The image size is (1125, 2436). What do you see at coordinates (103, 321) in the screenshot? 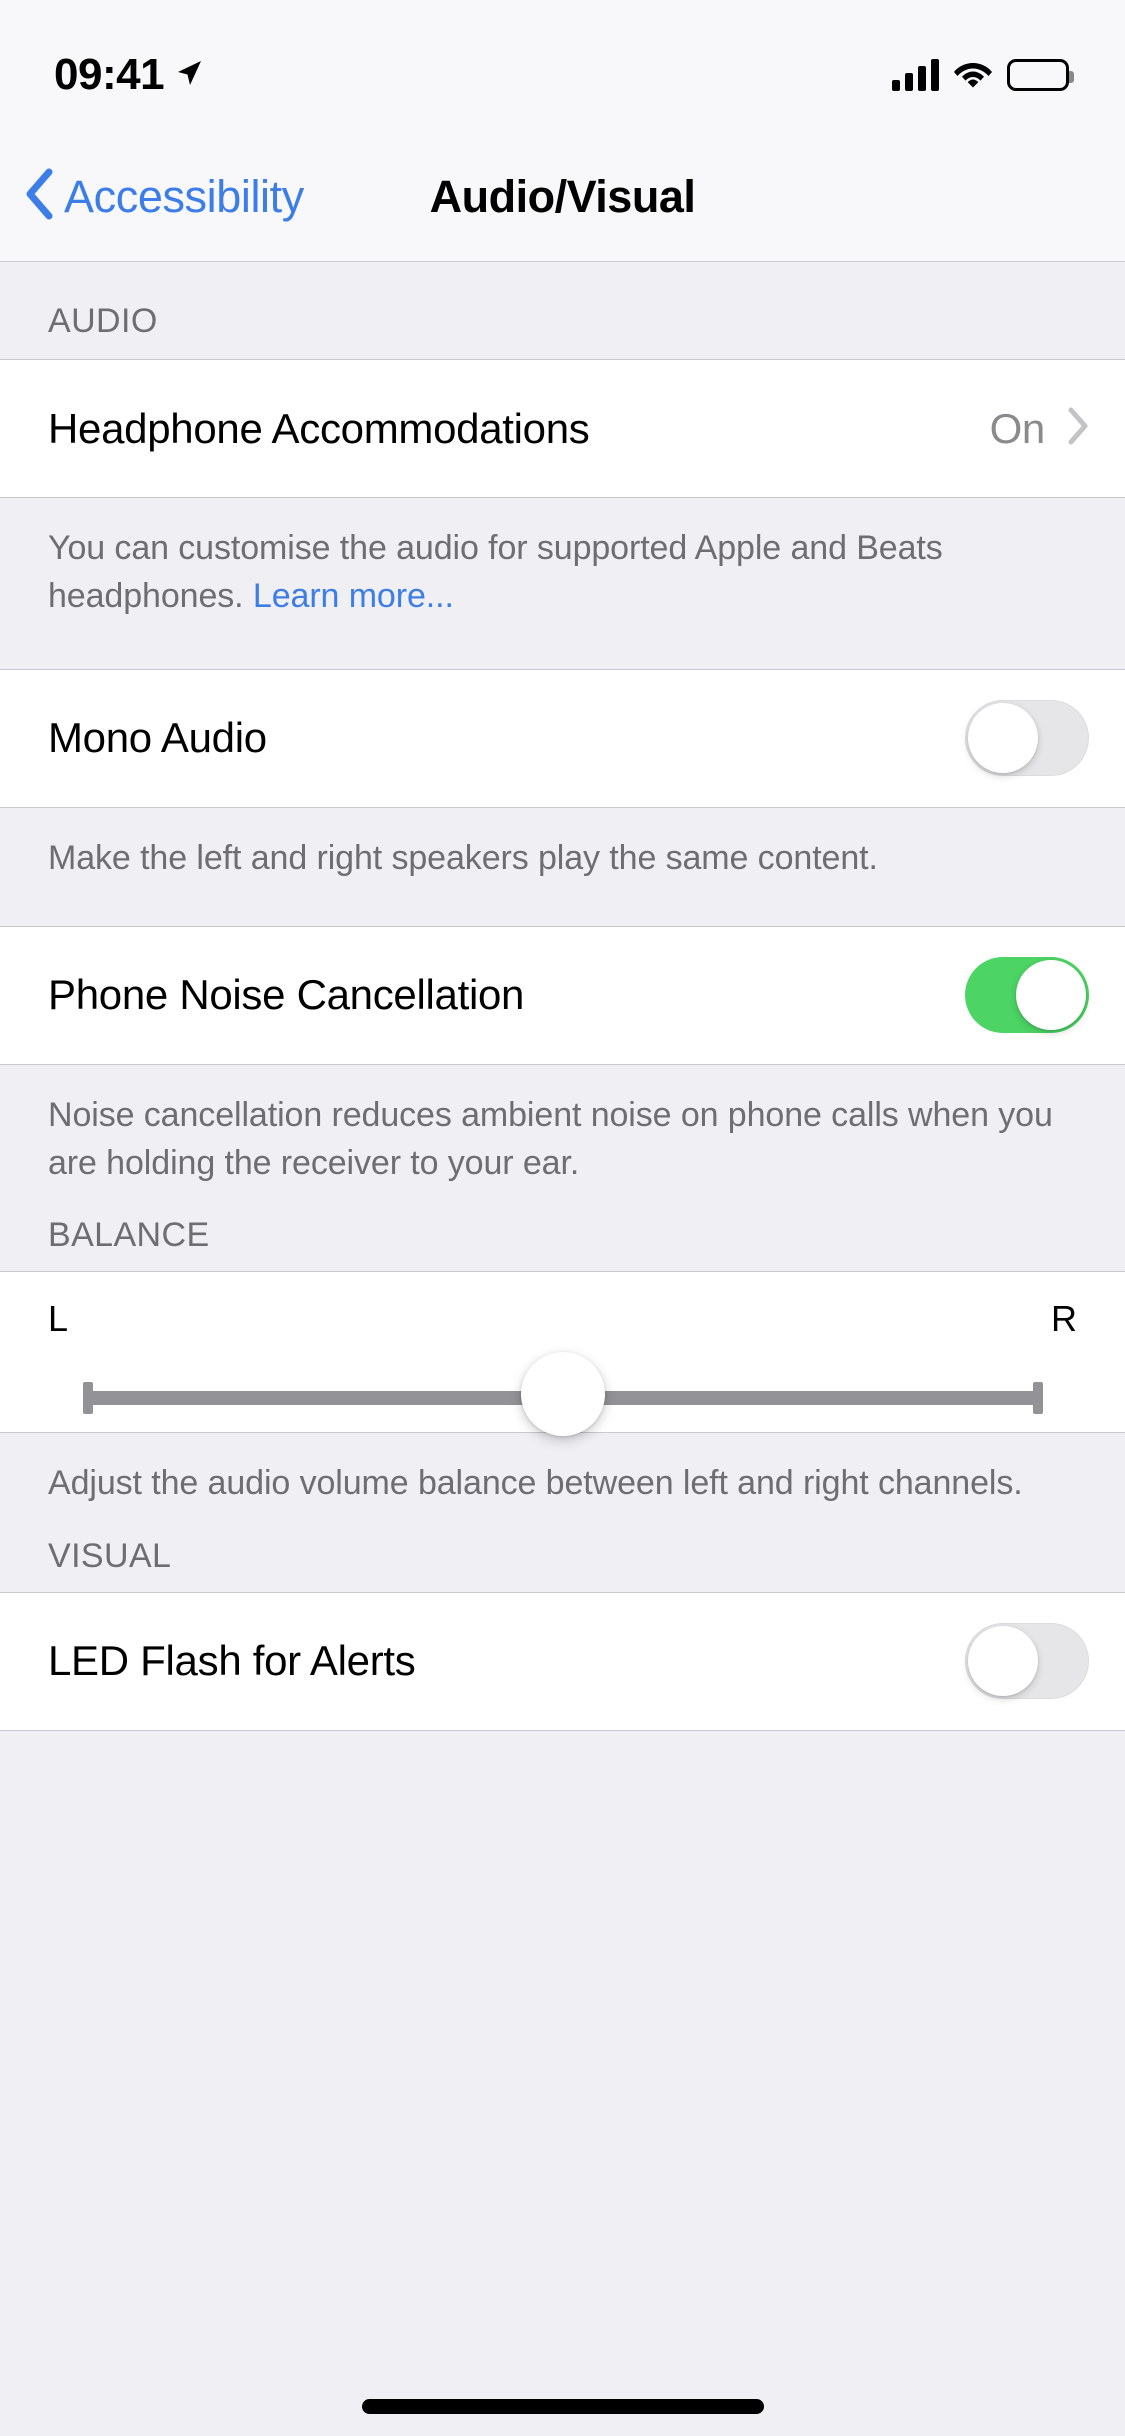
I see `section-header-audio: AUDIO` at bounding box center [103, 321].